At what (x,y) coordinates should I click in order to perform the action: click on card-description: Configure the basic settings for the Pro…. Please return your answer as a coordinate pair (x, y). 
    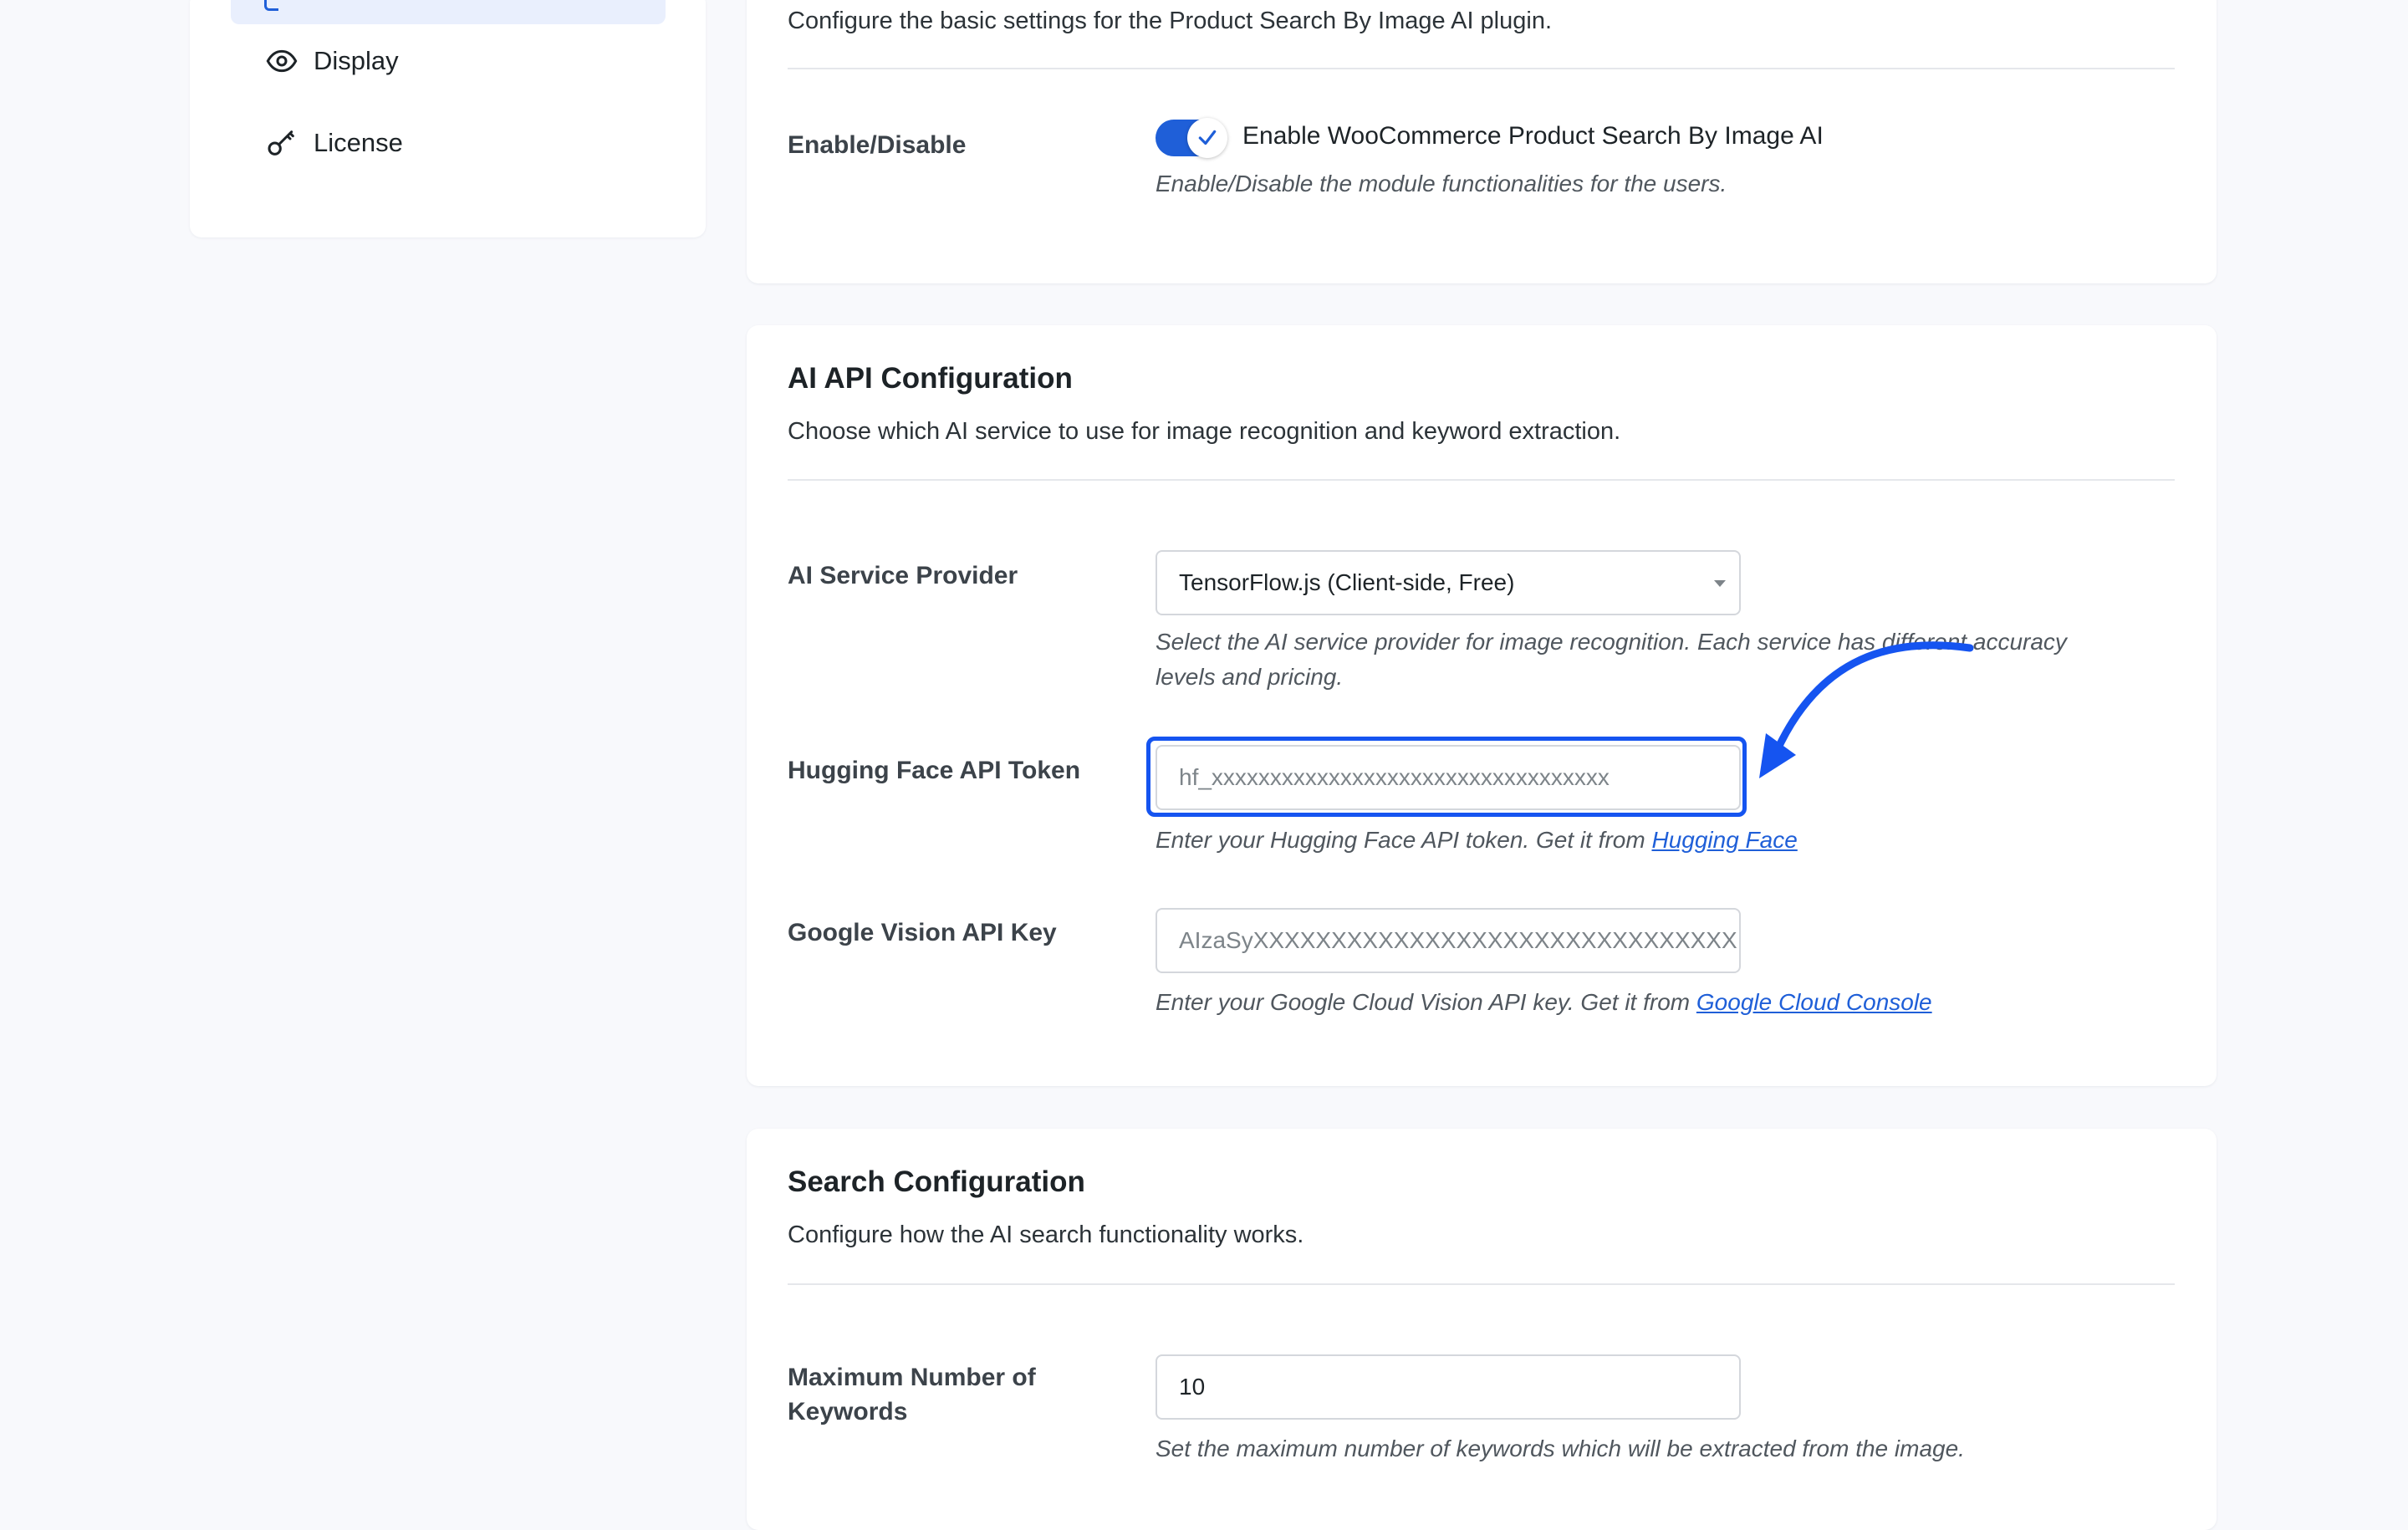
    Looking at the image, I should click on (1170, 21).